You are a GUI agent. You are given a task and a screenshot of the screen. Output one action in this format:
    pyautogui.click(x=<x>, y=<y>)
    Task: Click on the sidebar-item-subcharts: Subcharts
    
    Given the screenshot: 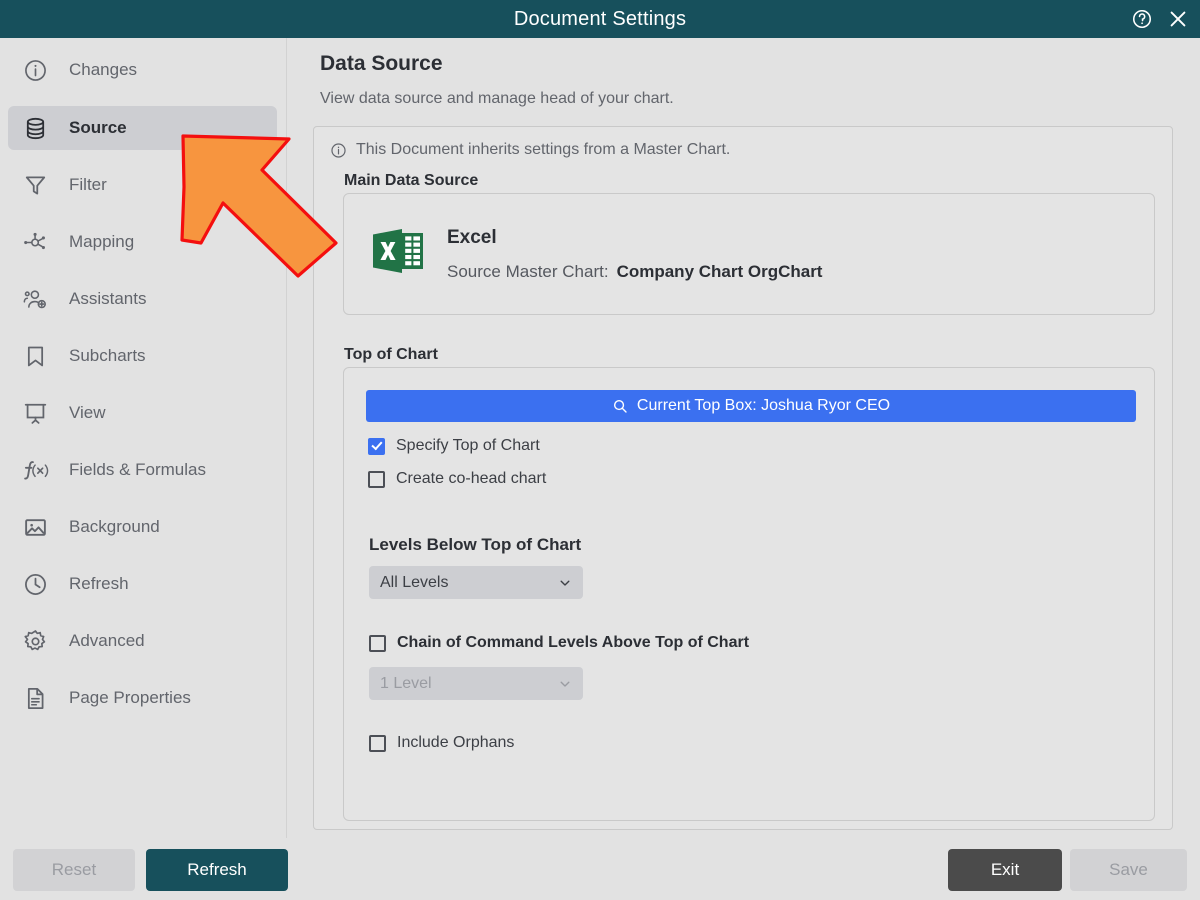 What is the action you would take?
    pyautogui.click(x=142, y=356)
    